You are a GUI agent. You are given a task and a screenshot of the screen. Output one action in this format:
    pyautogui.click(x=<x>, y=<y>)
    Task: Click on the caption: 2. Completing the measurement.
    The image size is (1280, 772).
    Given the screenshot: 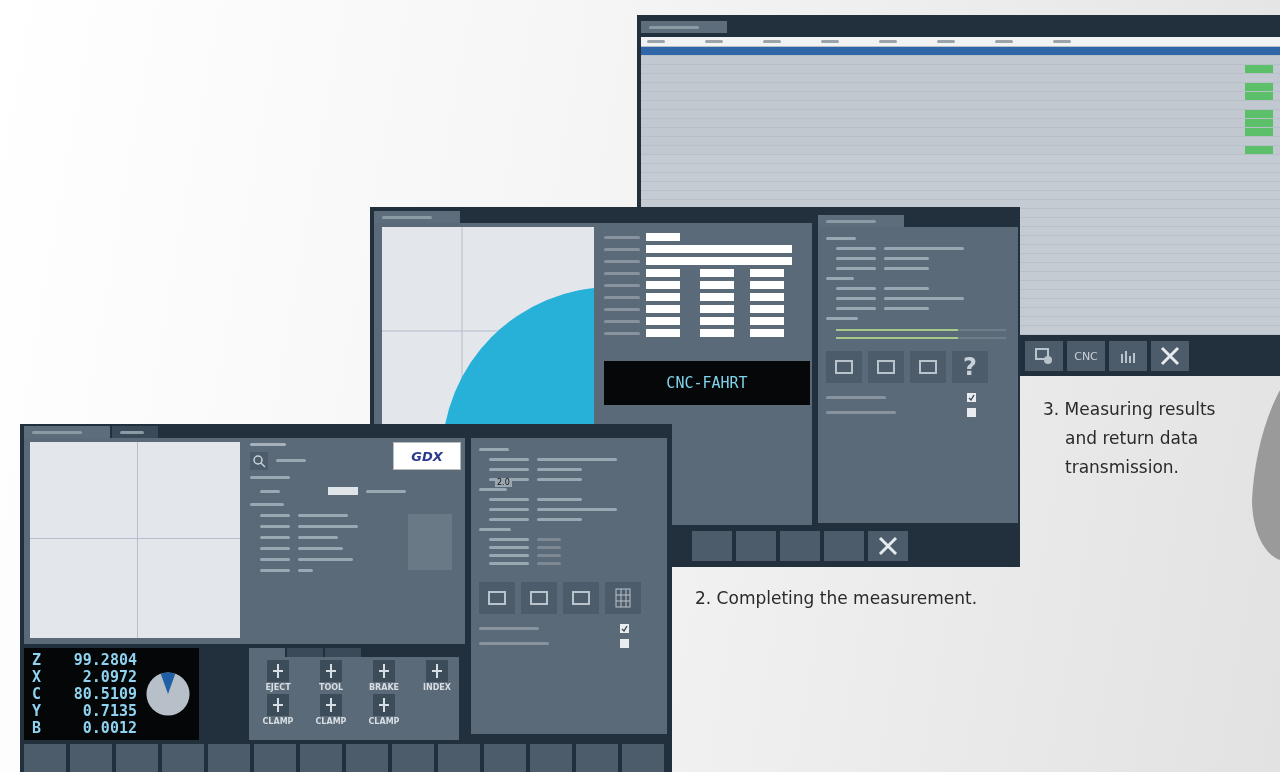 What is the action you would take?
    pyautogui.click(x=837, y=598)
    